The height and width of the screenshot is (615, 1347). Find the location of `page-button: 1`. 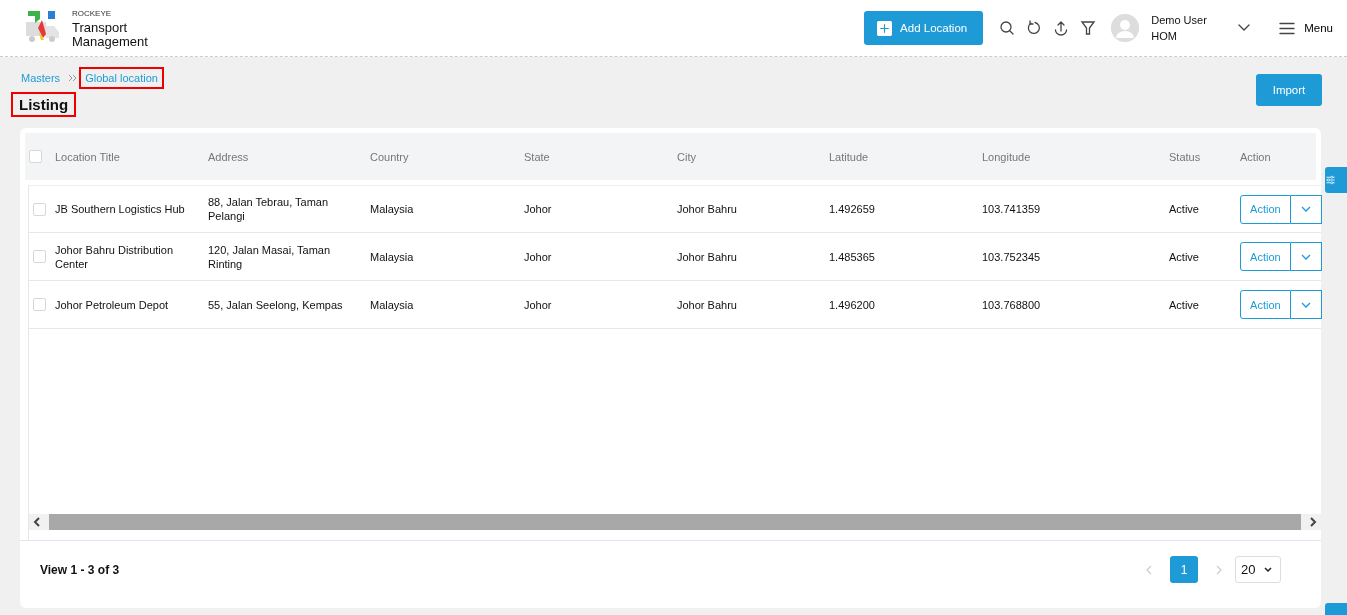

page-button: 1 is located at coordinates (1184, 569).